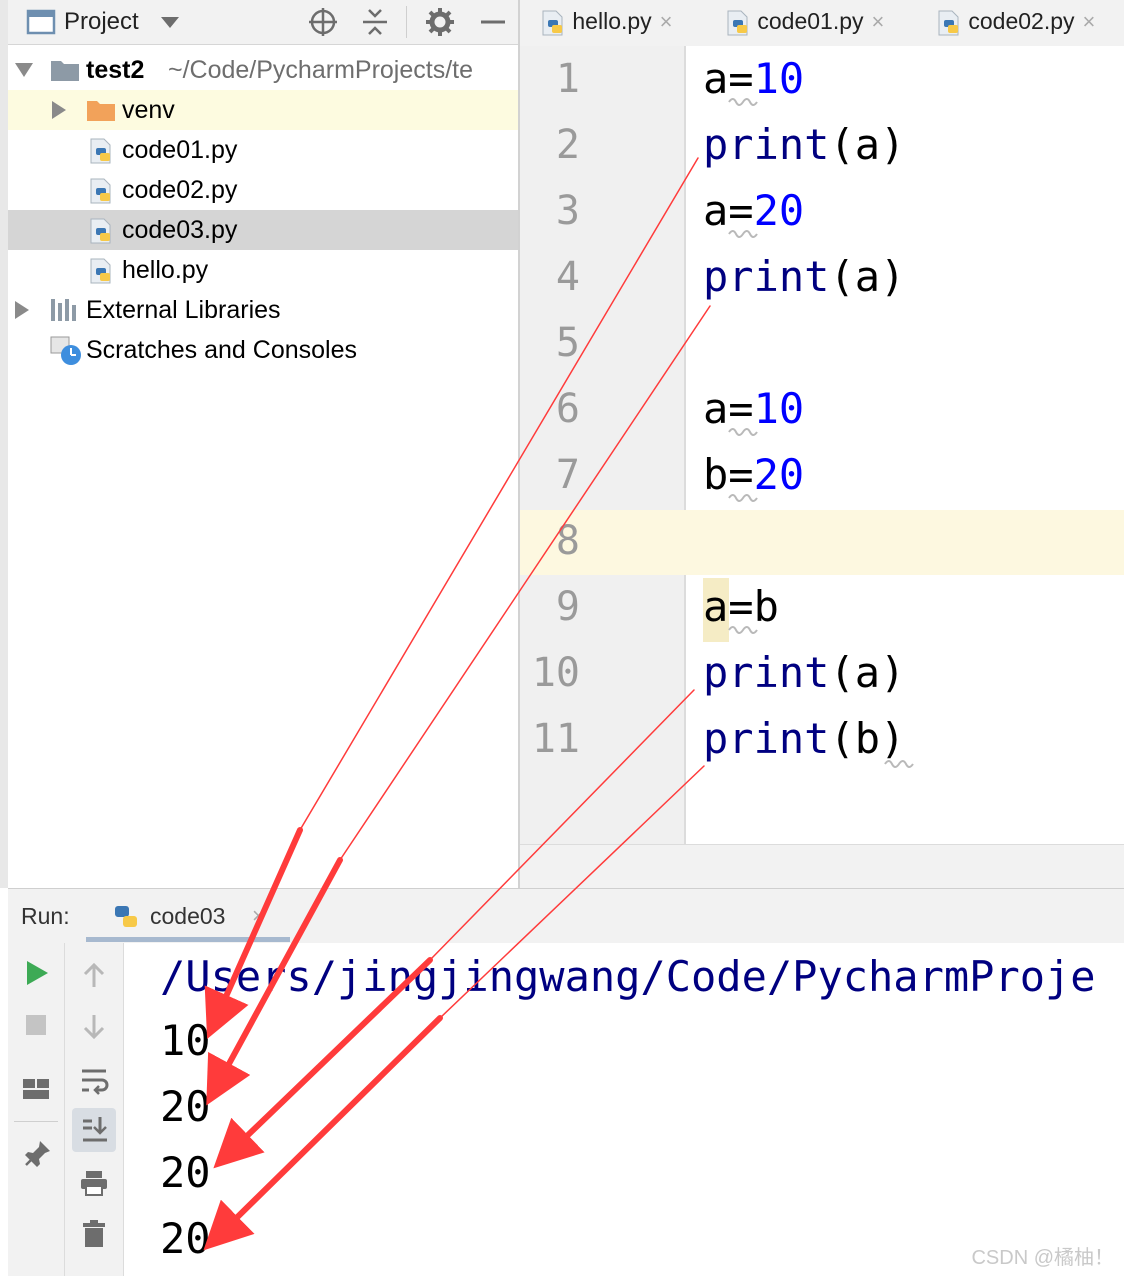  Describe the element at coordinates (440, 22) in the screenshot. I see `gear-icon` at that location.